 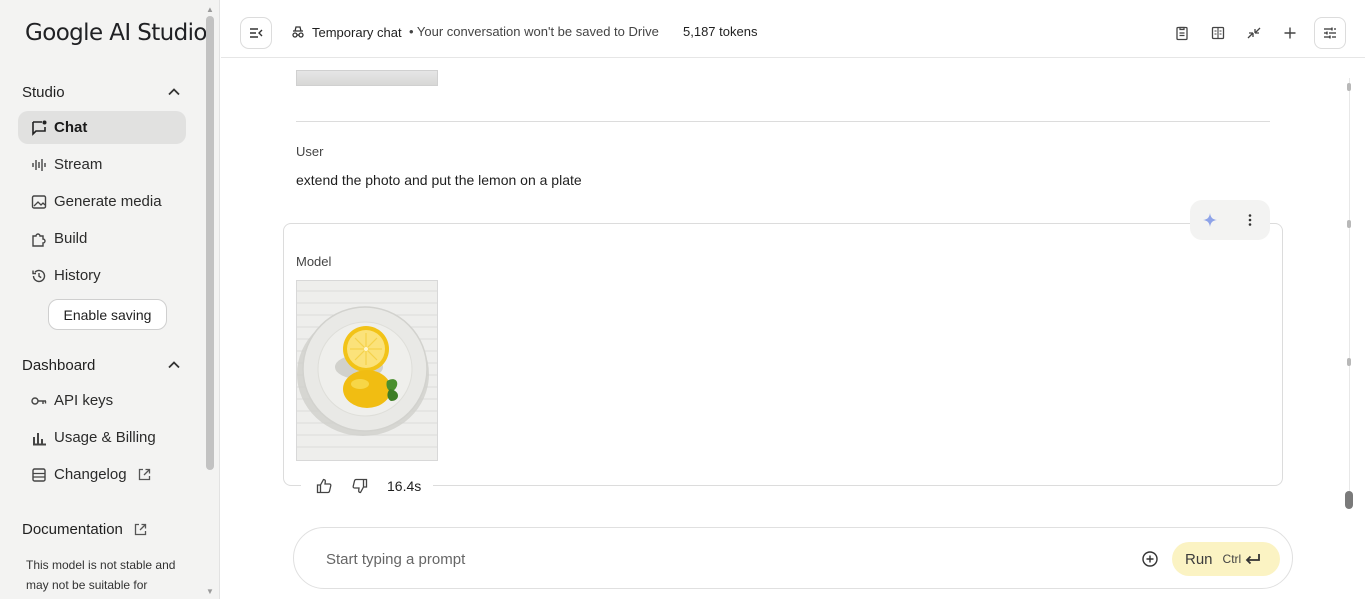 I want to click on clipboard-icon, so click(x=1182, y=33).